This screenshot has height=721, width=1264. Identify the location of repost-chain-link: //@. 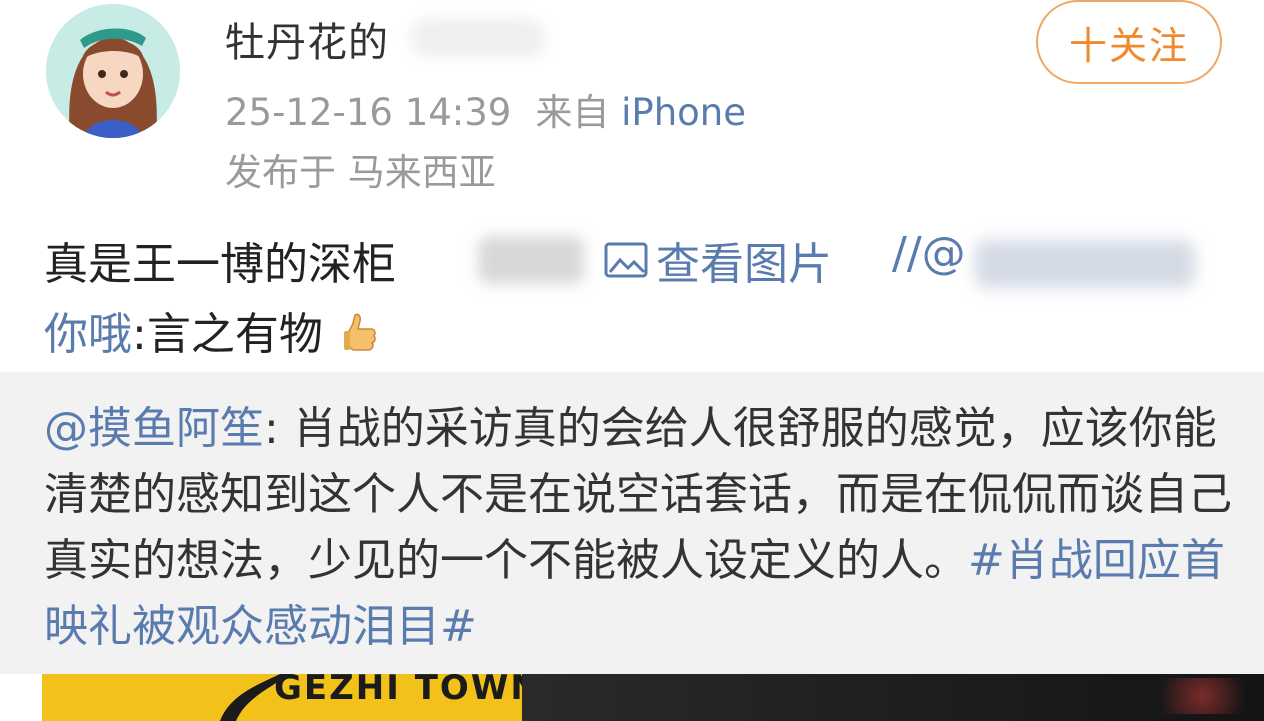
(929, 253).